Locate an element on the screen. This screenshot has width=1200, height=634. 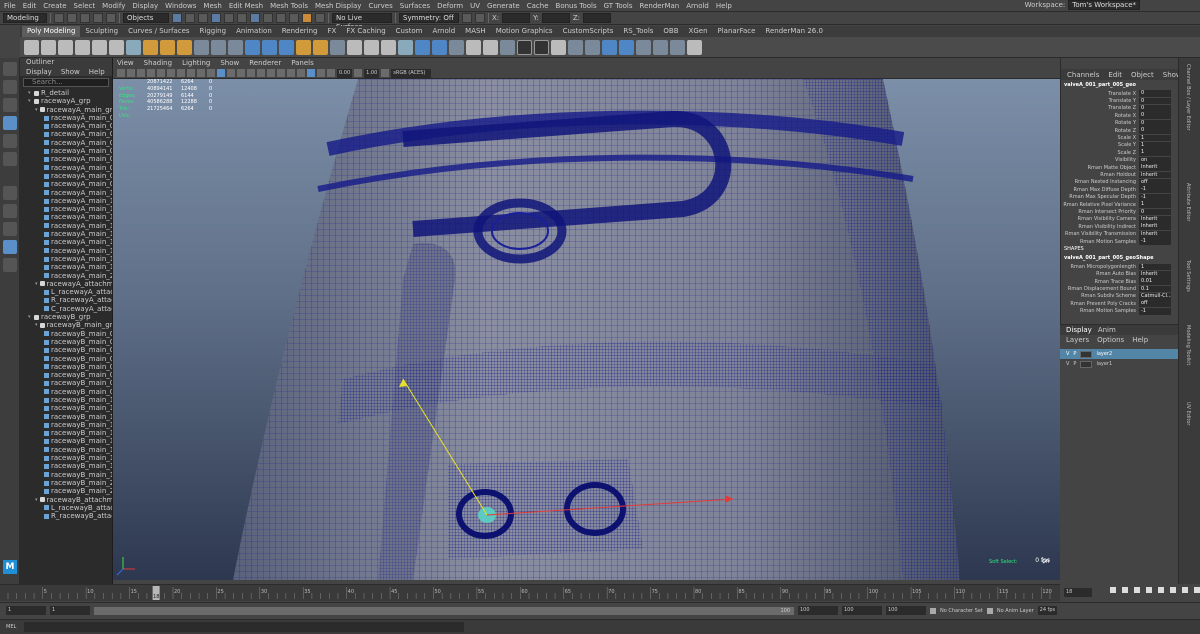
toggle-view-icon is located at coordinates (480, 18).